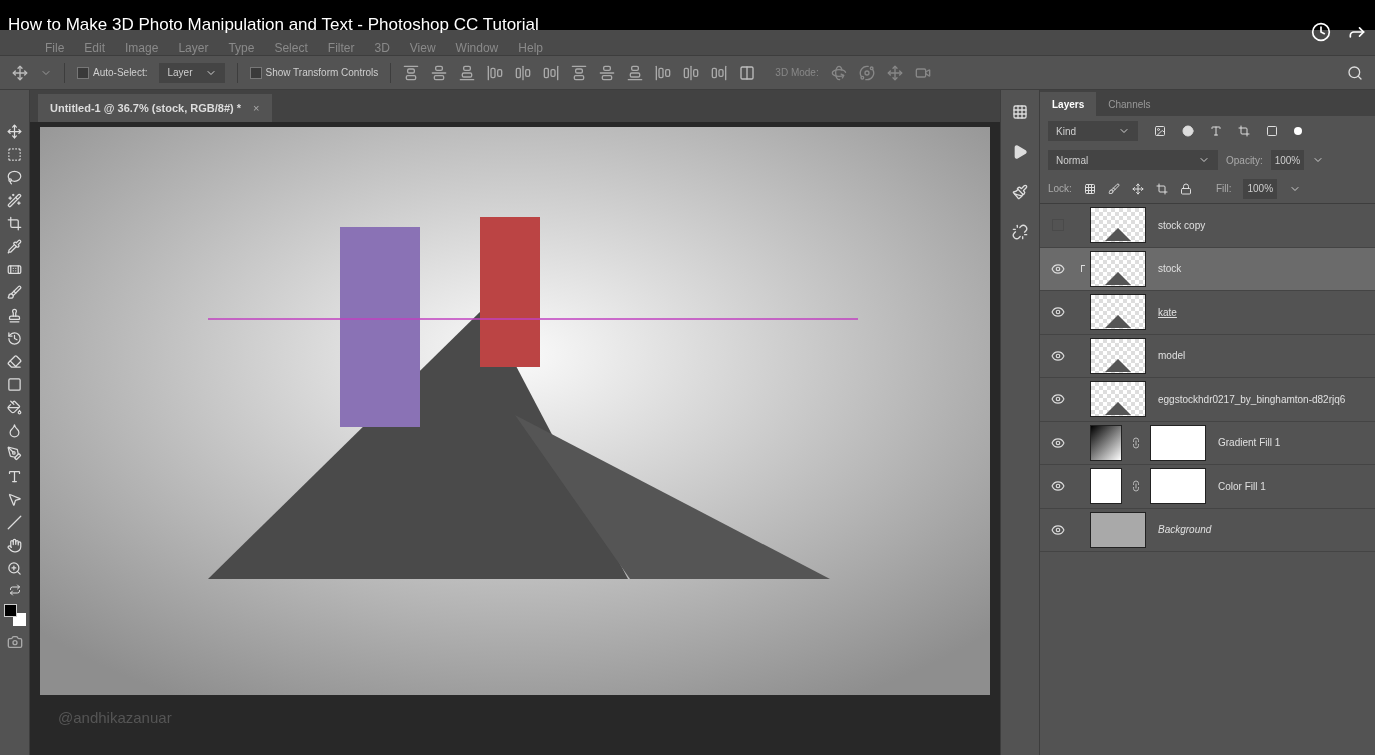 This screenshot has width=1375, height=755. Describe the element at coordinates (14, 223) in the screenshot. I see `crop-tool-icon` at that location.